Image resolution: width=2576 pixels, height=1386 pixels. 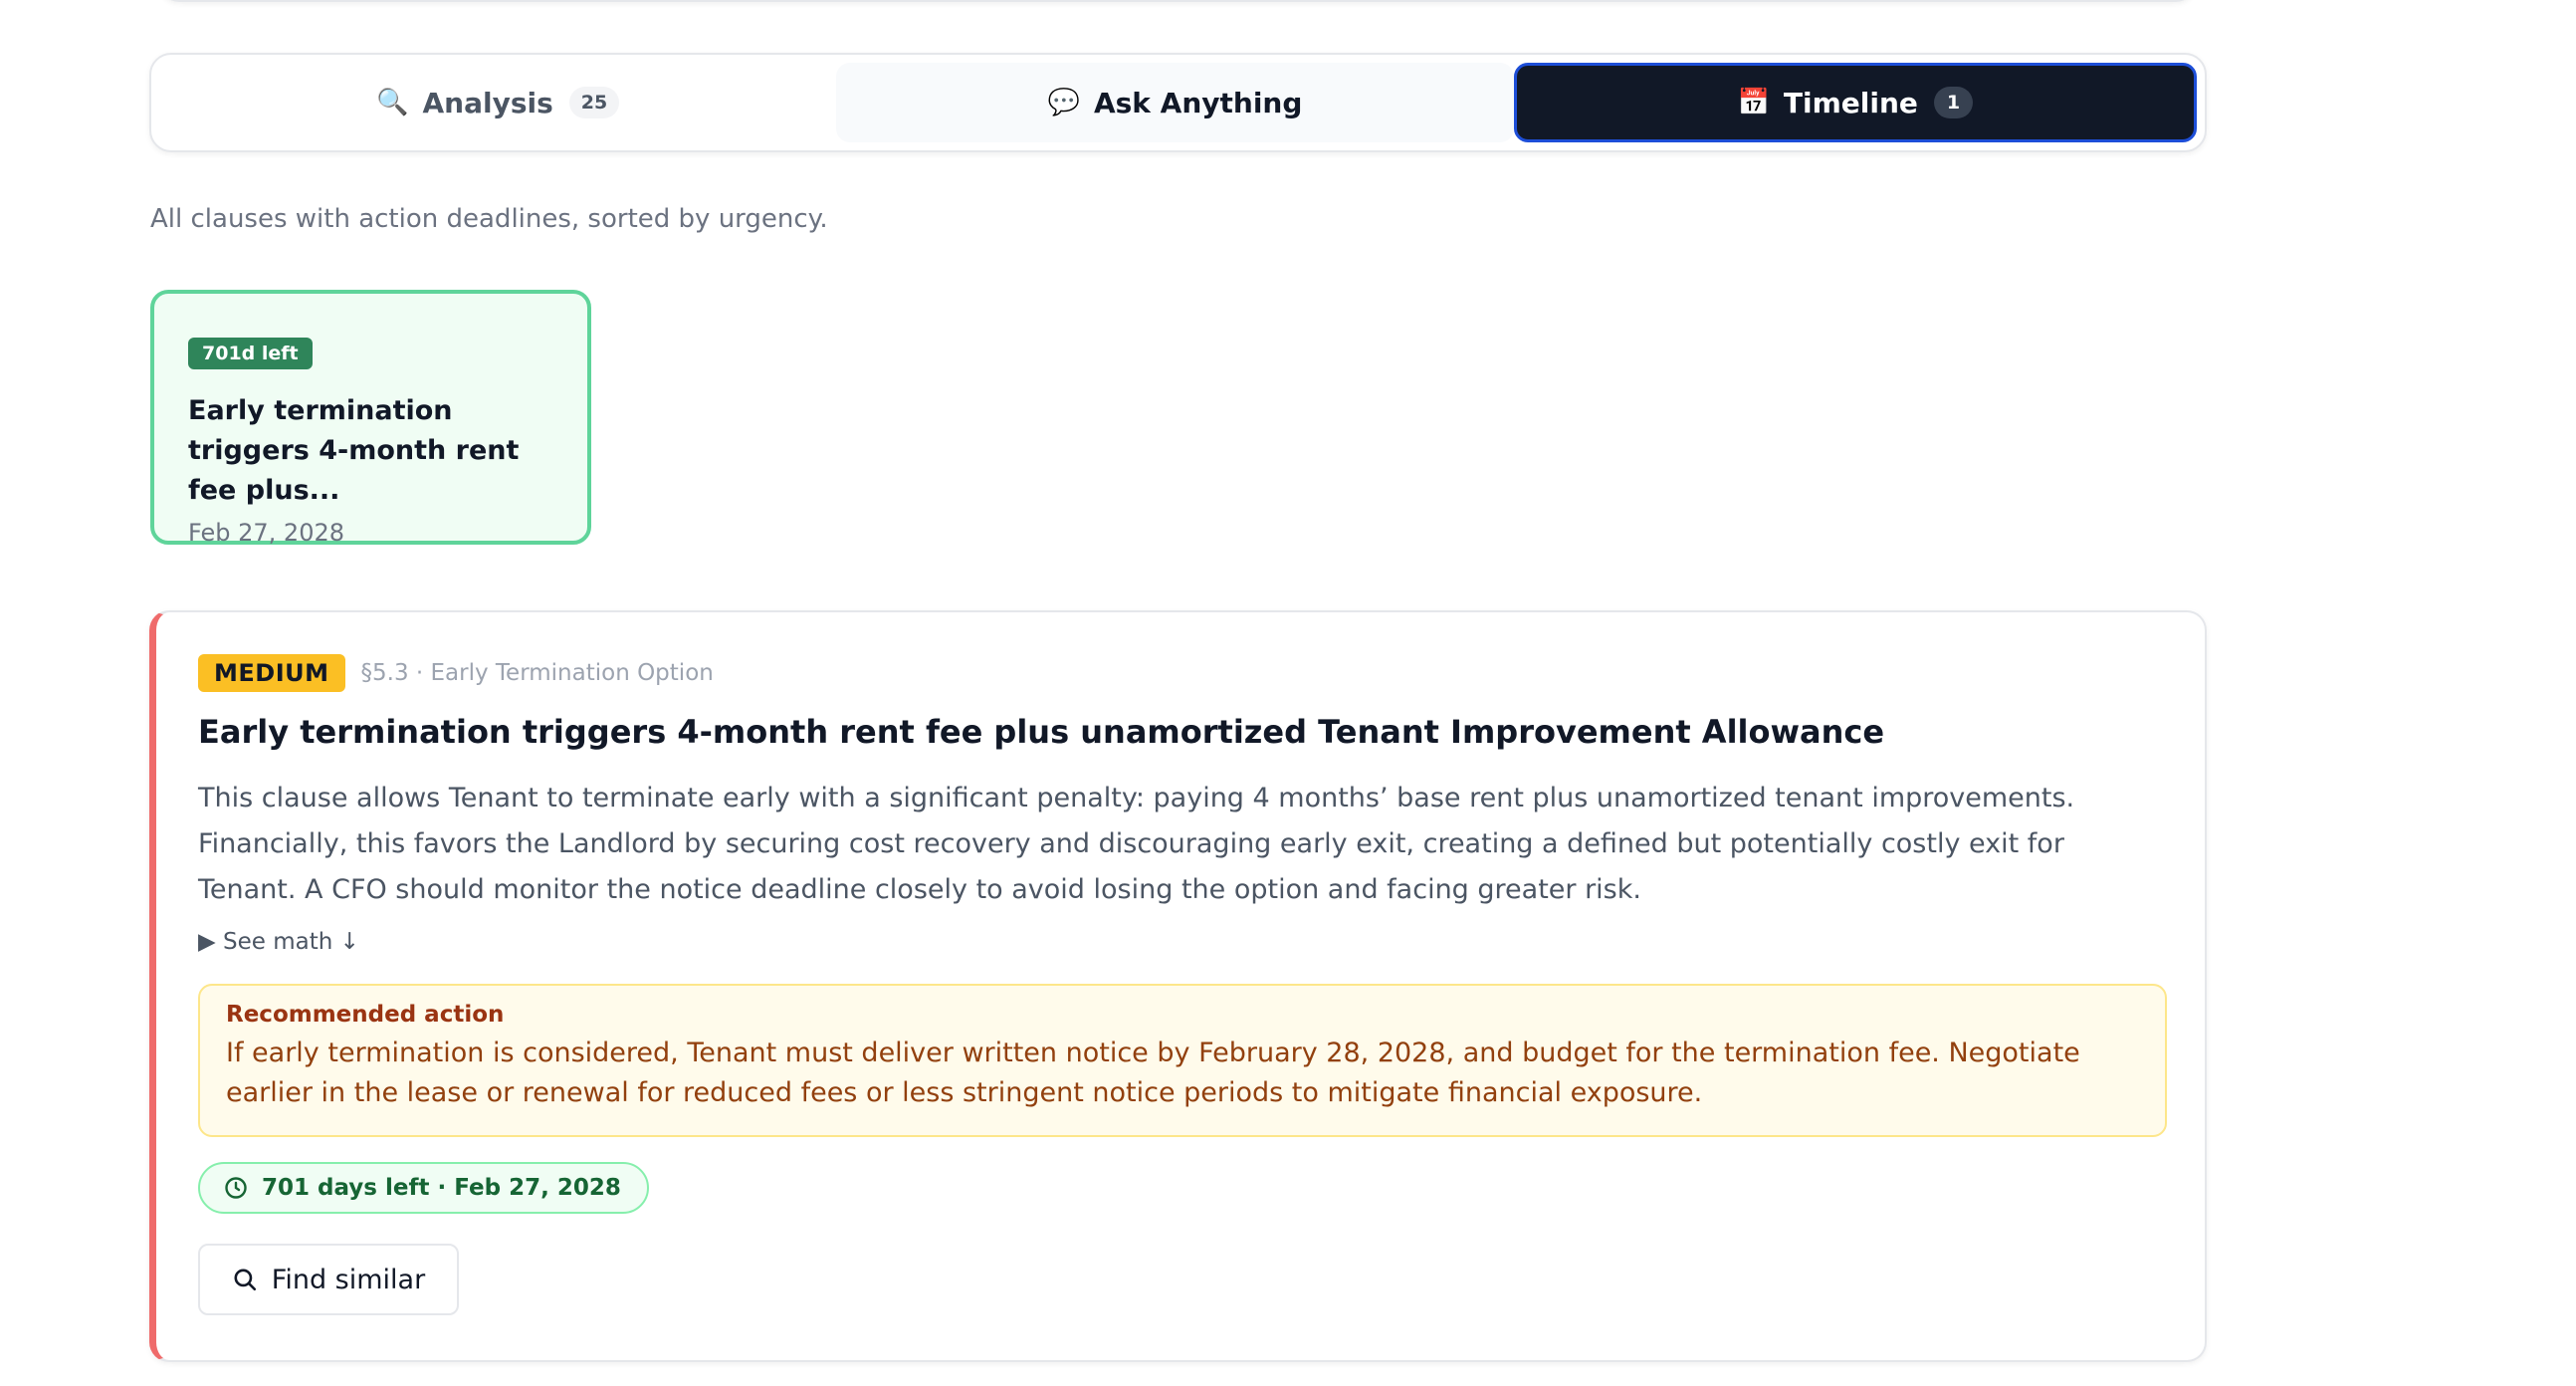 What do you see at coordinates (1953, 102) in the screenshot?
I see `tab-timeline-count: 1` at bounding box center [1953, 102].